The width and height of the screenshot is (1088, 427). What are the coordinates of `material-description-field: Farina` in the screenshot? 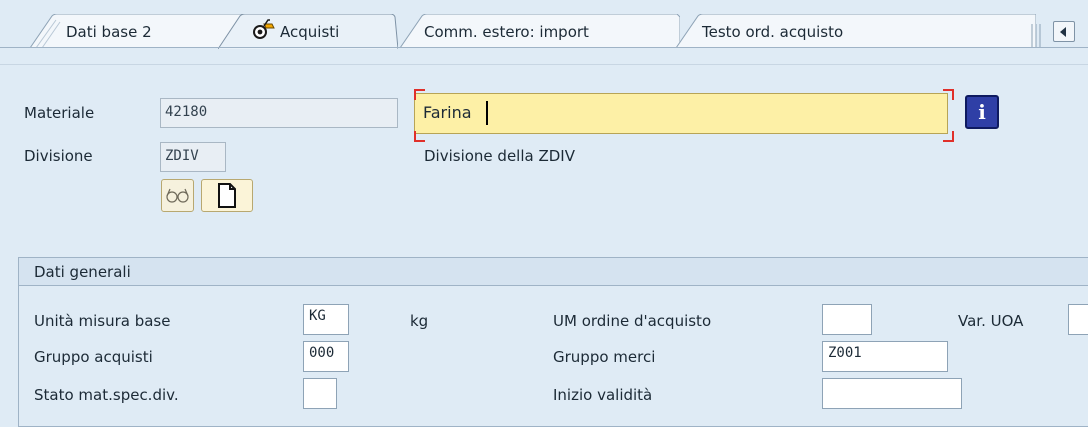 It's located at (681, 113).